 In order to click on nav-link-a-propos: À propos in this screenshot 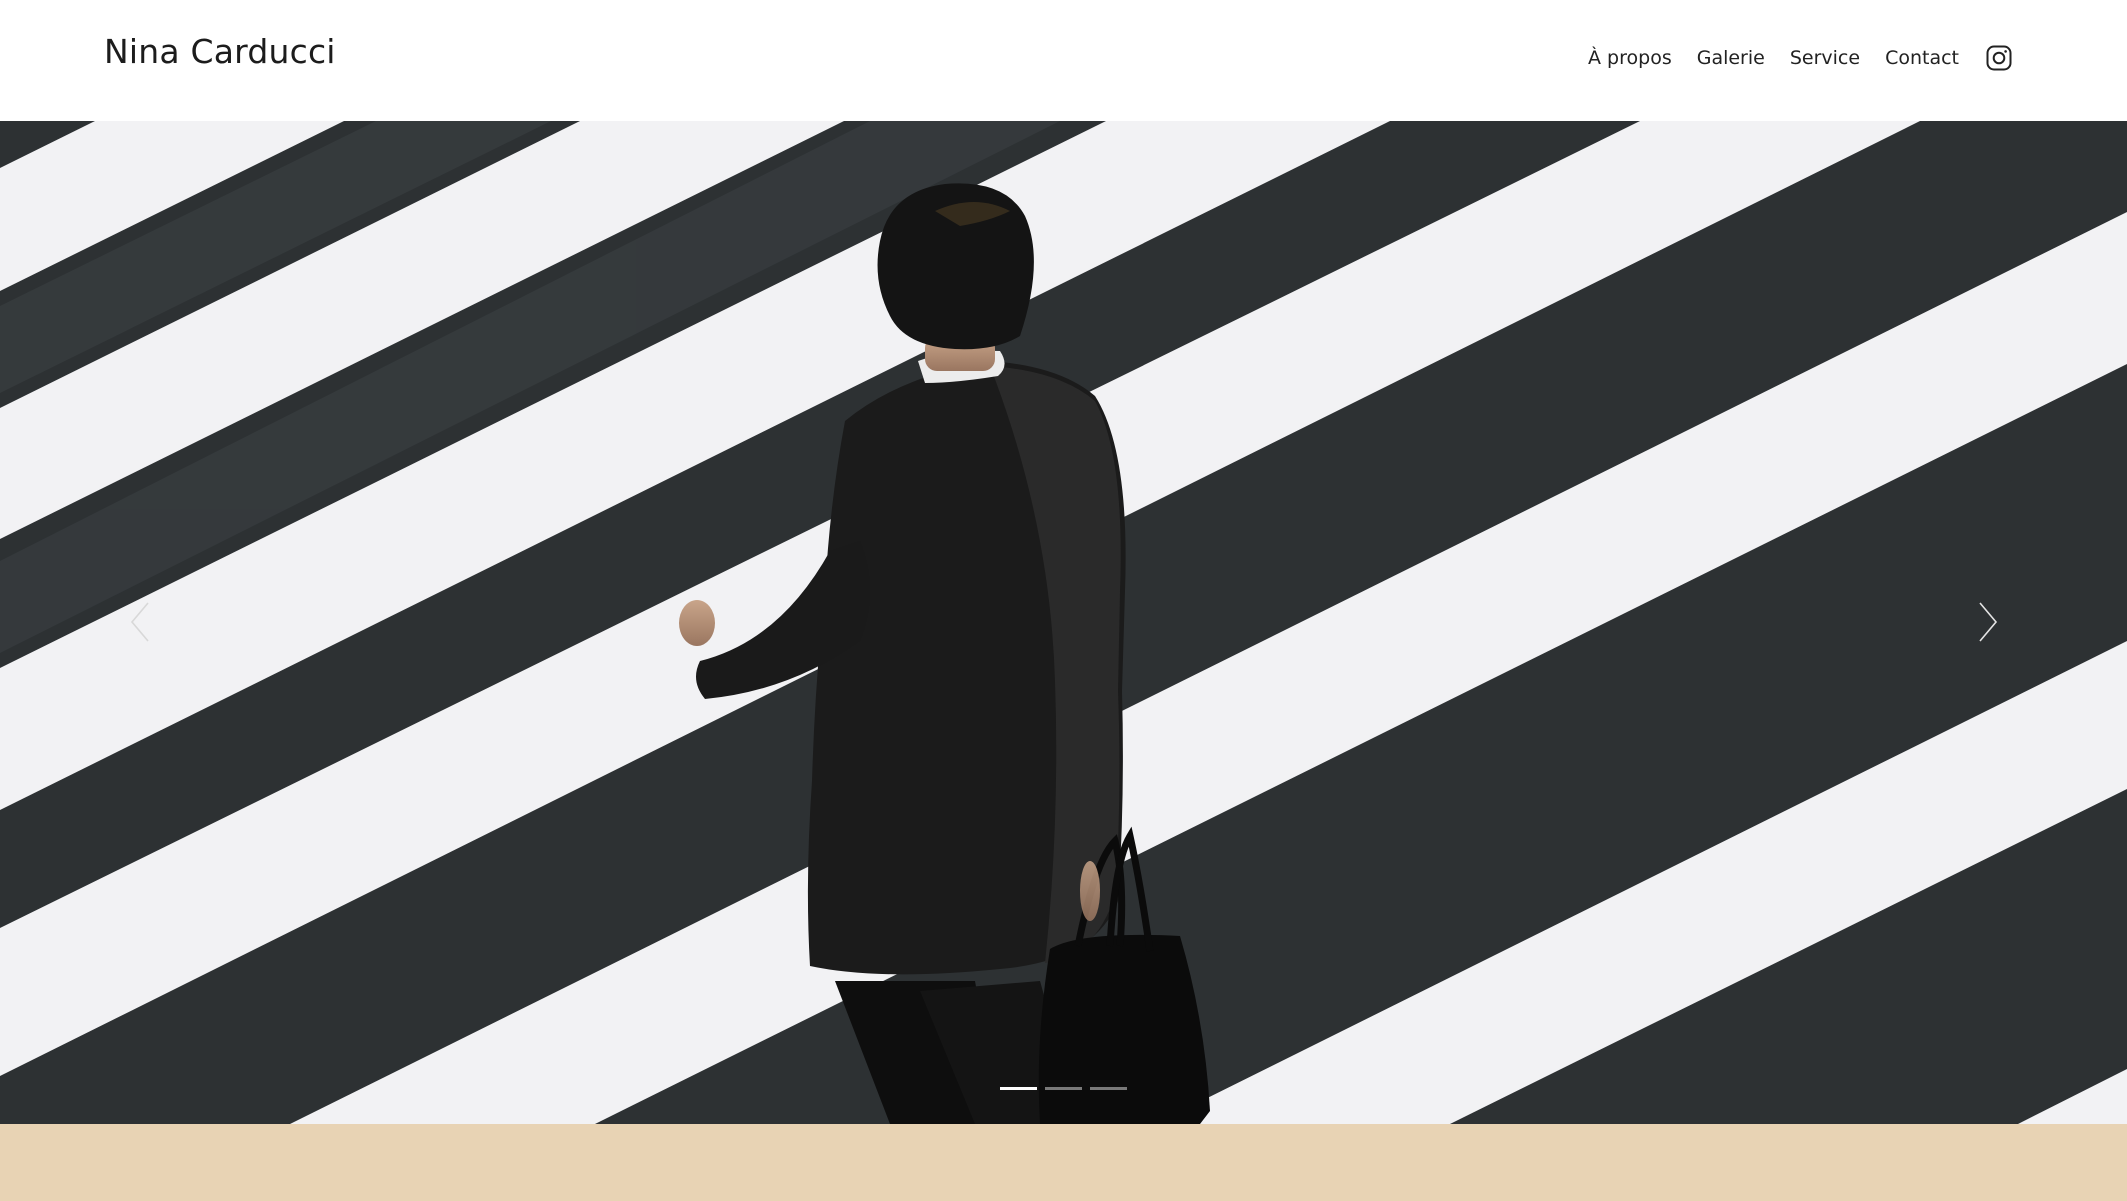, I will do `click(1630, 58)`.